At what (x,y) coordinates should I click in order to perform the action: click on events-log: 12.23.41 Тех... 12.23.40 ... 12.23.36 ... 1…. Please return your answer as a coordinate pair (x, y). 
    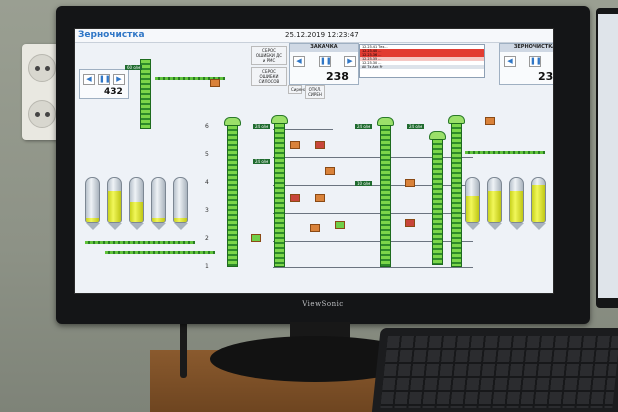
    Looking at the image, I should click on (422, 61).